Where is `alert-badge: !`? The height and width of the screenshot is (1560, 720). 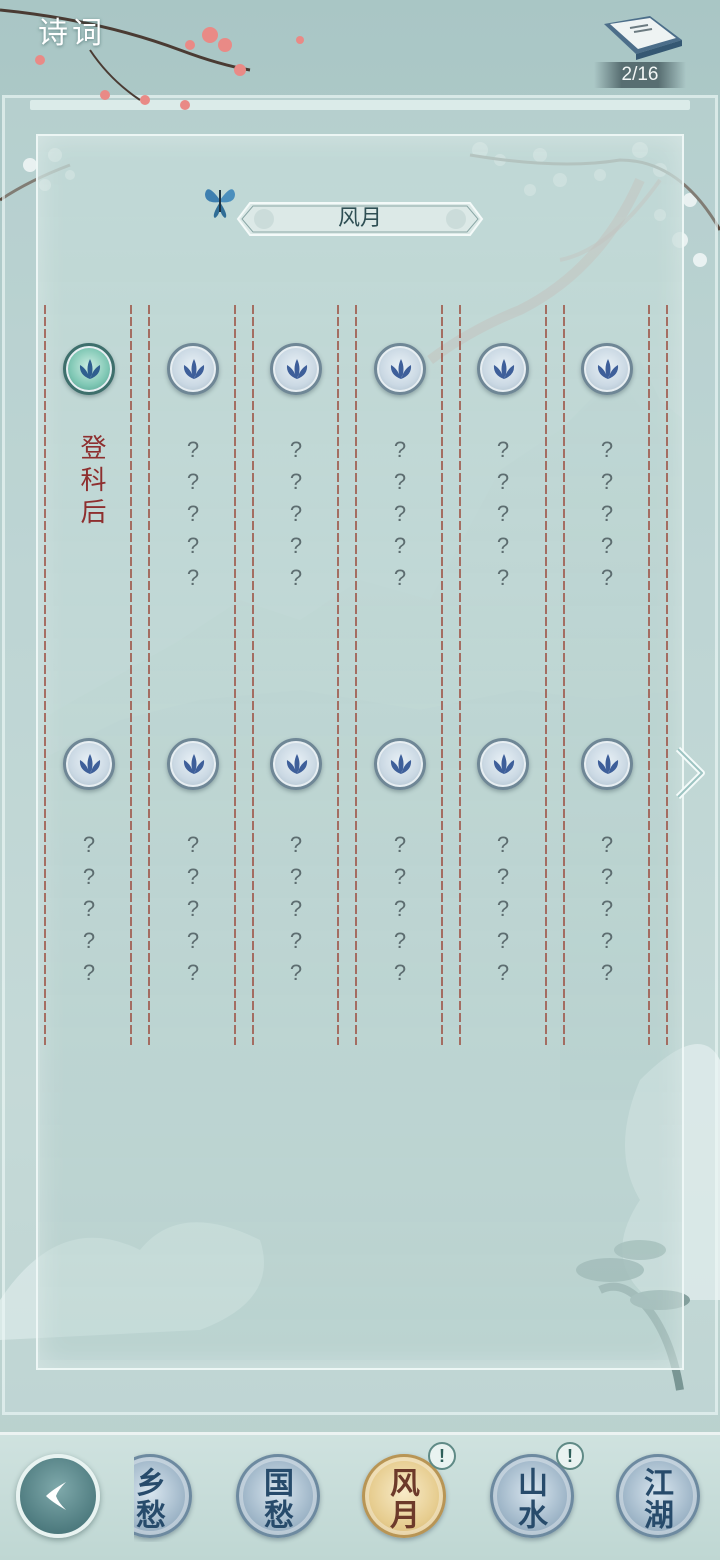
alert-badge: ! is located at coordinates (570, 1456).